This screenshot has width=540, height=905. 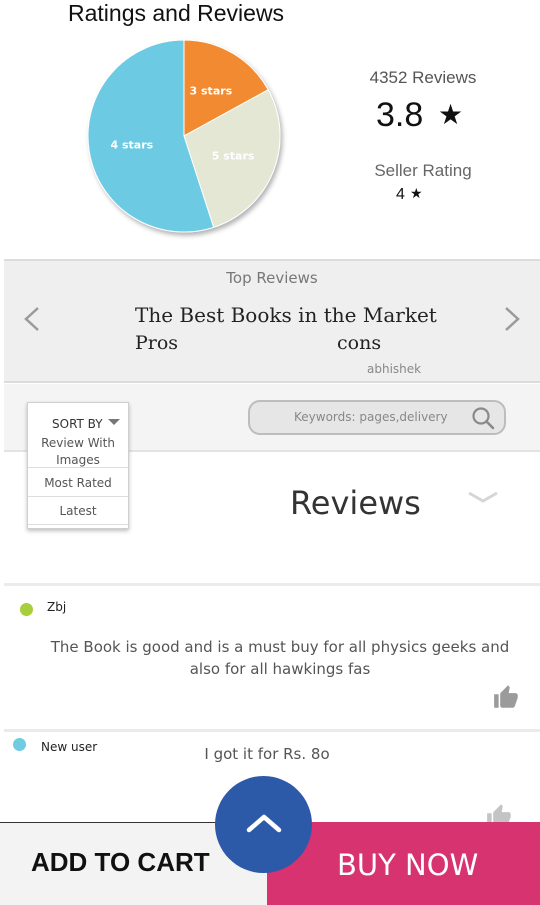 I want to click on ratings-title: Ratings and Reviews, so click(x=176, y=13).